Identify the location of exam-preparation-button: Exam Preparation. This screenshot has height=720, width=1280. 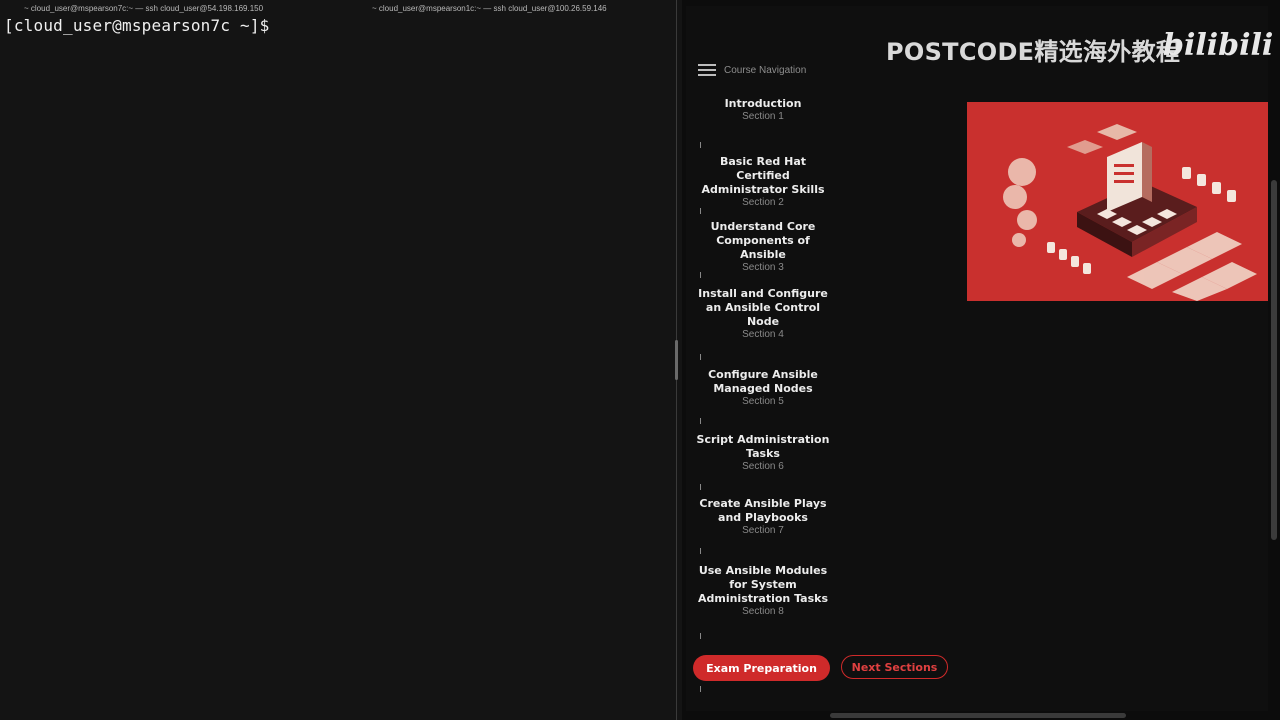
(761, 668).